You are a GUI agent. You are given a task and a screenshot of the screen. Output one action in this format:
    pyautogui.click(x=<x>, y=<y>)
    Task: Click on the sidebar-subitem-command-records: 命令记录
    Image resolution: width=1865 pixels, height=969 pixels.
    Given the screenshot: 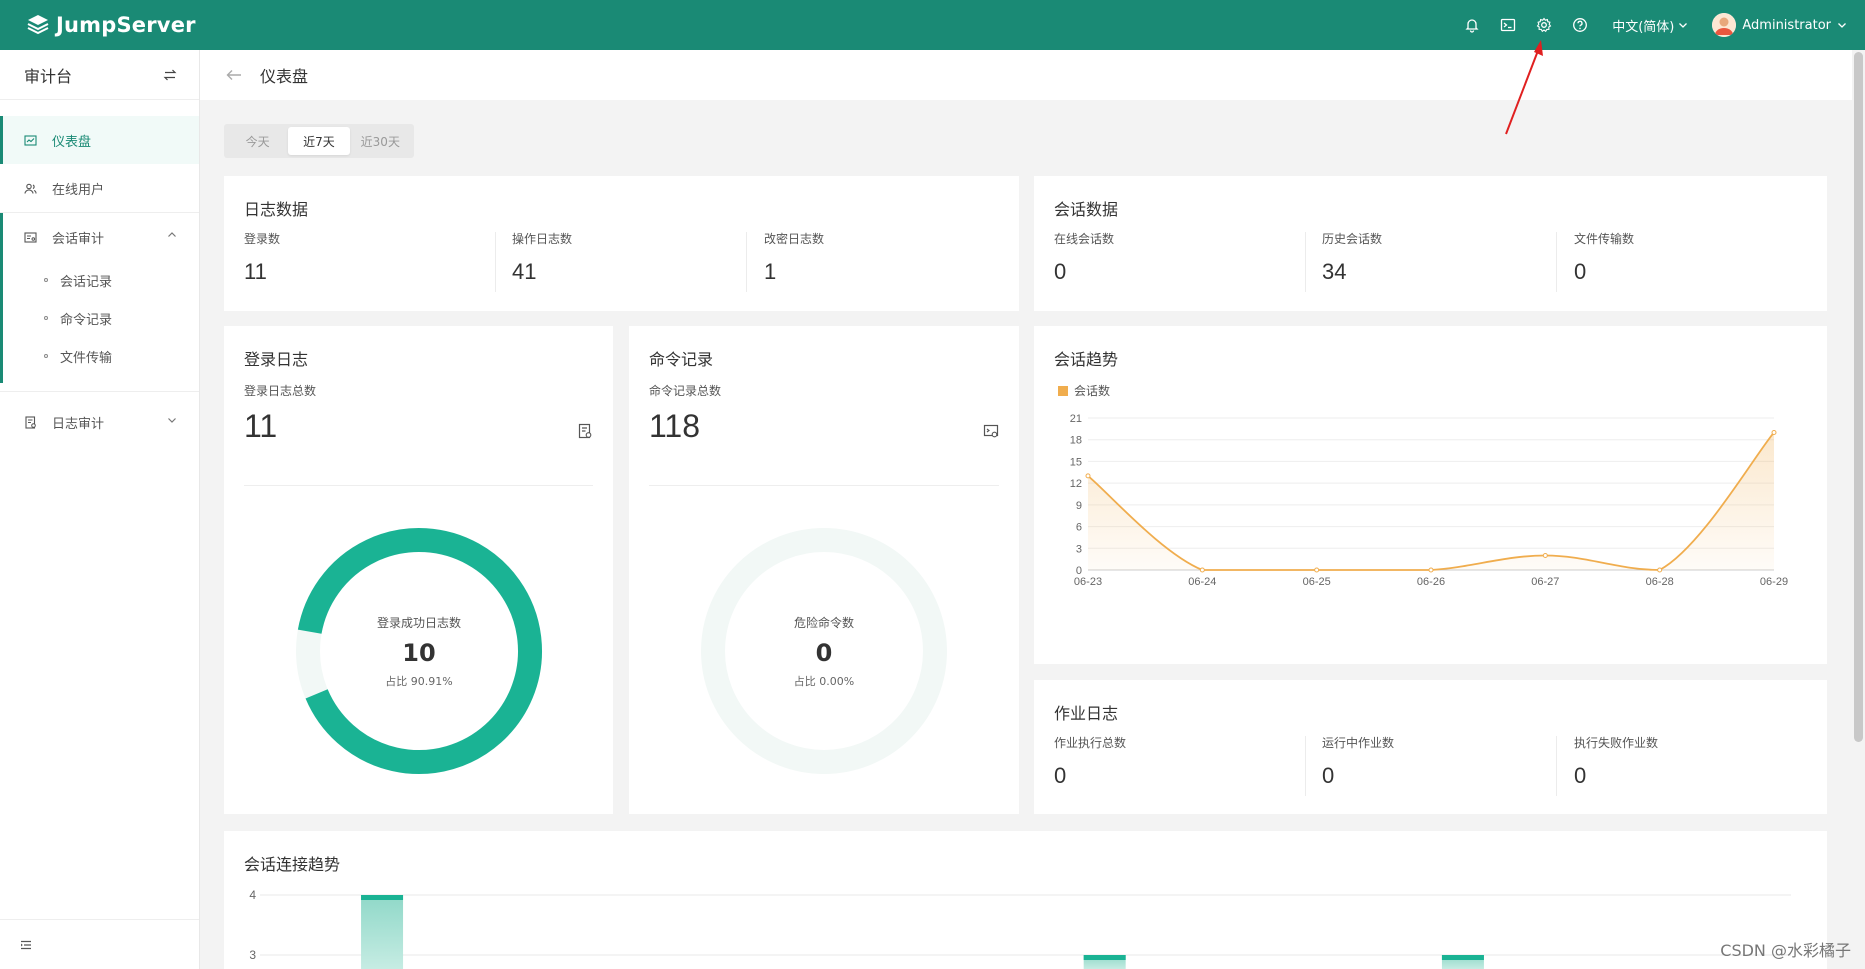 What is the action you would take?
    pyautogui.click(x=99, y=318)
    